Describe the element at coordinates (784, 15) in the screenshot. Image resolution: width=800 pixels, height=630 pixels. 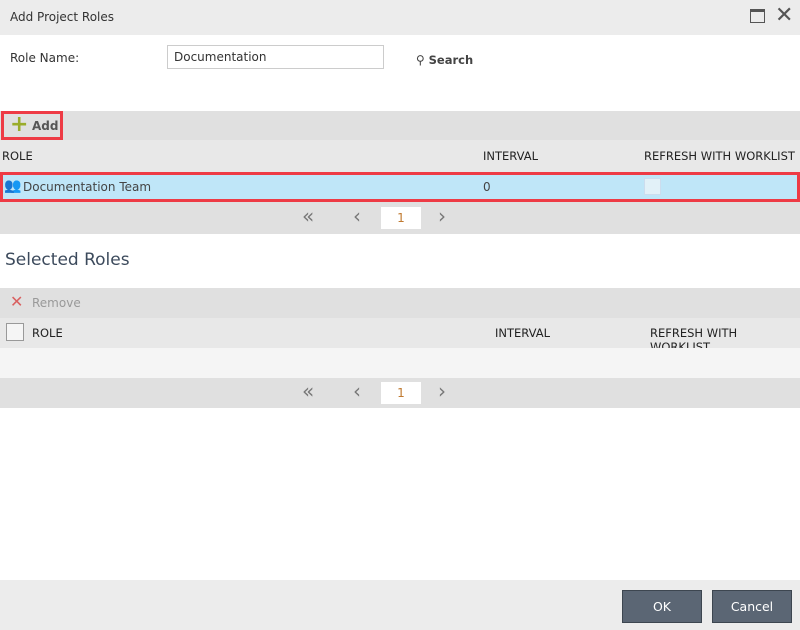
I see `close-icon: ✕` at that location.